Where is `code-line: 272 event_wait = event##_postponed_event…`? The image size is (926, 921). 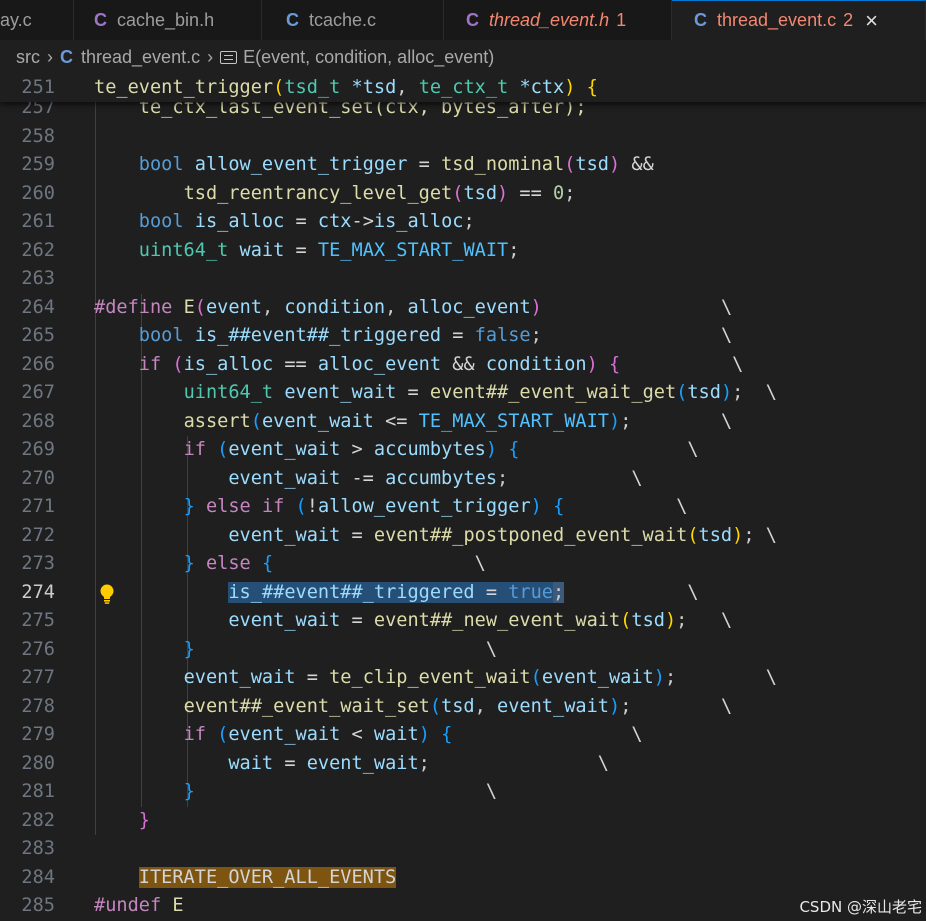
code-line: 272 event_wait = event##_postponed_event… is located at coordinates (463, 536).